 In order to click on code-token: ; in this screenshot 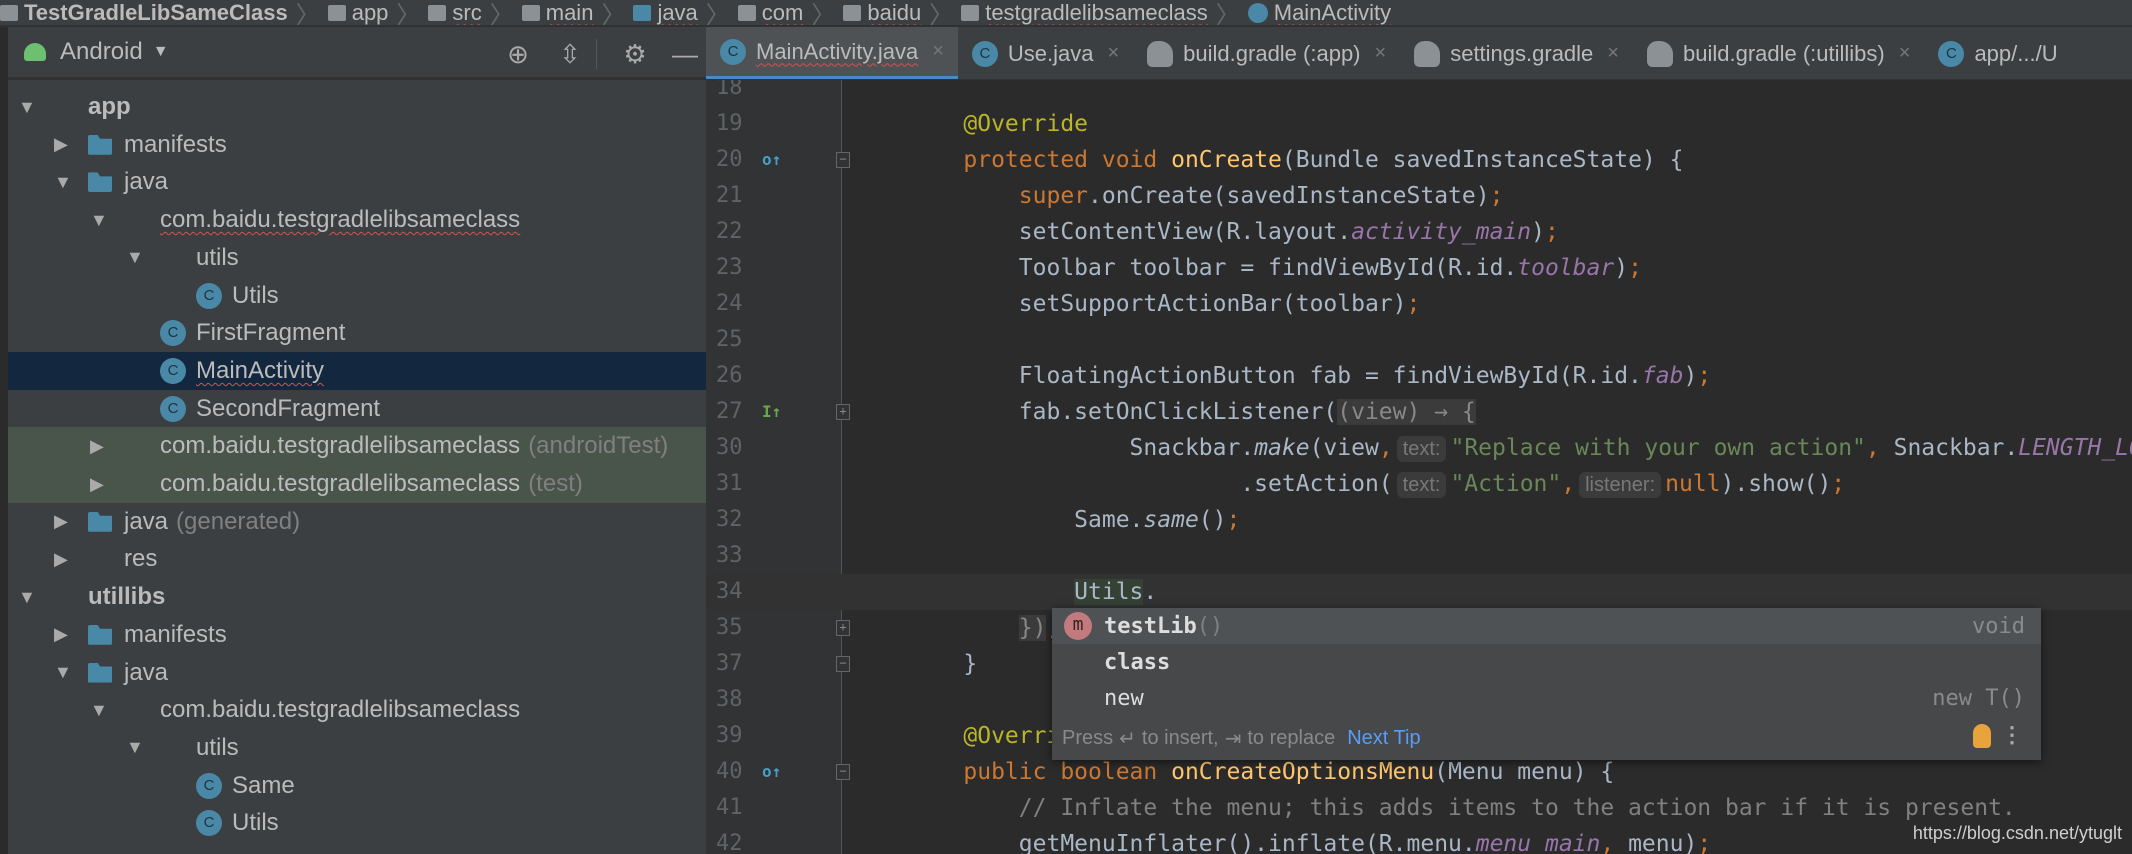, I will do `click(1635, 268)`.